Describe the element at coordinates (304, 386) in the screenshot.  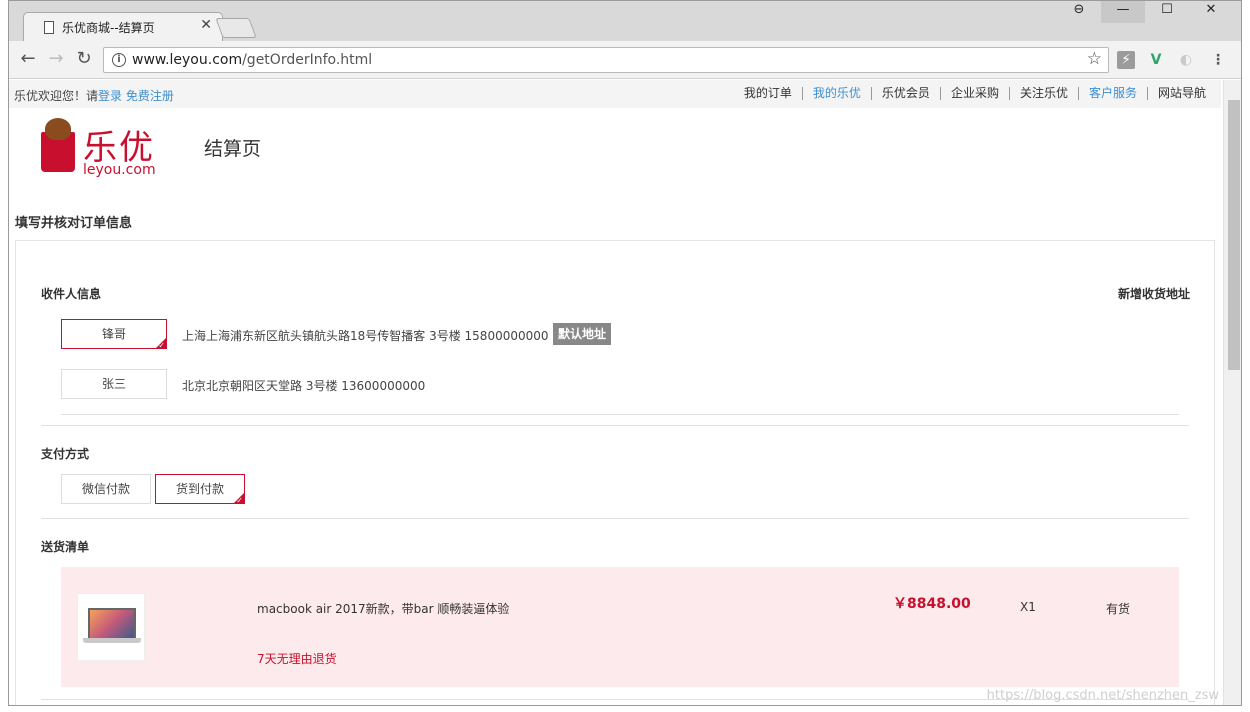
I see `address-detail: 北京北京朝阳区天堂路 3号楼 13600000000` at that location.